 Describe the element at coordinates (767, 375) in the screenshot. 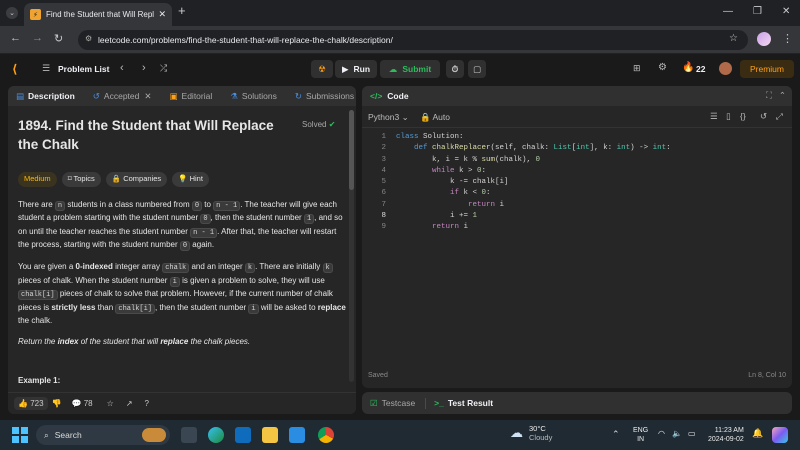

I see `cursor-position: Ln 8, Col 10` at that location.